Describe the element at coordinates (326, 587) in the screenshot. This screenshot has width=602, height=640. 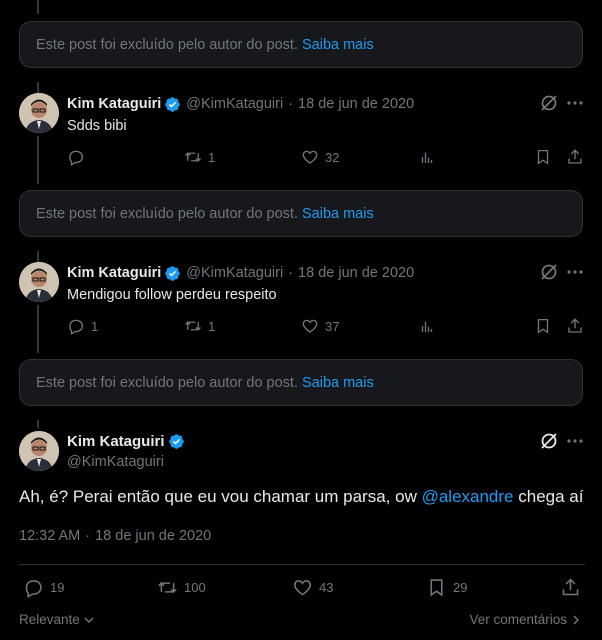
I see `like-count: 43` at that location.